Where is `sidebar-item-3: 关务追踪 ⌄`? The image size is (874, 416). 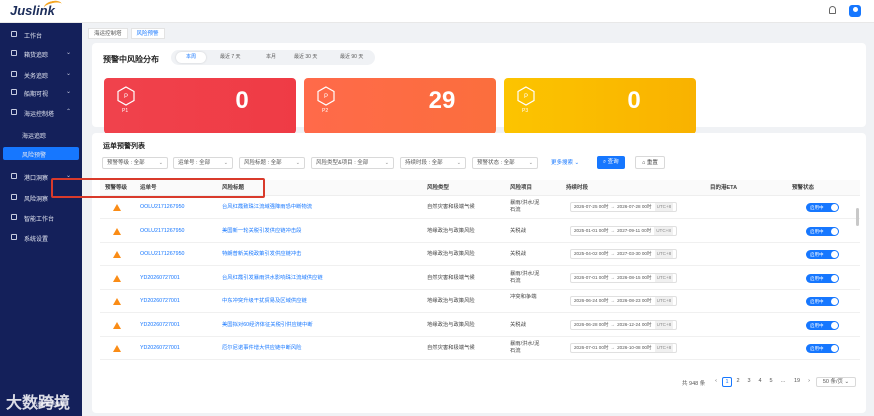
sidebar-item-3: 关务追踪 ⌄ is located at coordinates (41, 74).